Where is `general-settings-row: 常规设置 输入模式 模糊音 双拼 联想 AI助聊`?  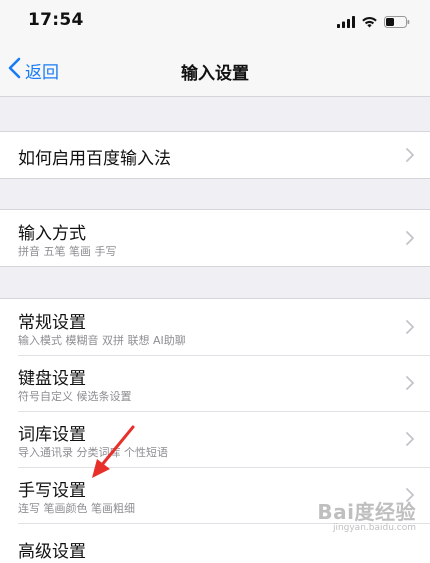 general-settings-row: 常规设置 输入模式 模糊音 双拼 联想 AI助聊 is located at coordinates (215, 327).